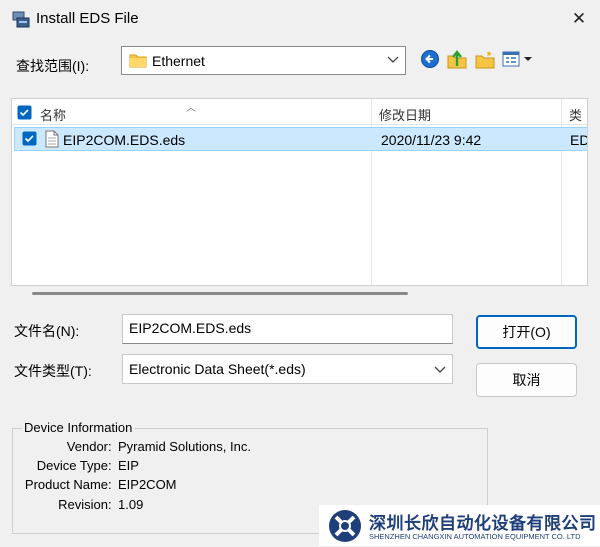 This screenshot has height=547, width=600. What do you see at coordinates (579, 19) in the screenshot?
I see `close-button: ✕` at bounding box center [579, 19].